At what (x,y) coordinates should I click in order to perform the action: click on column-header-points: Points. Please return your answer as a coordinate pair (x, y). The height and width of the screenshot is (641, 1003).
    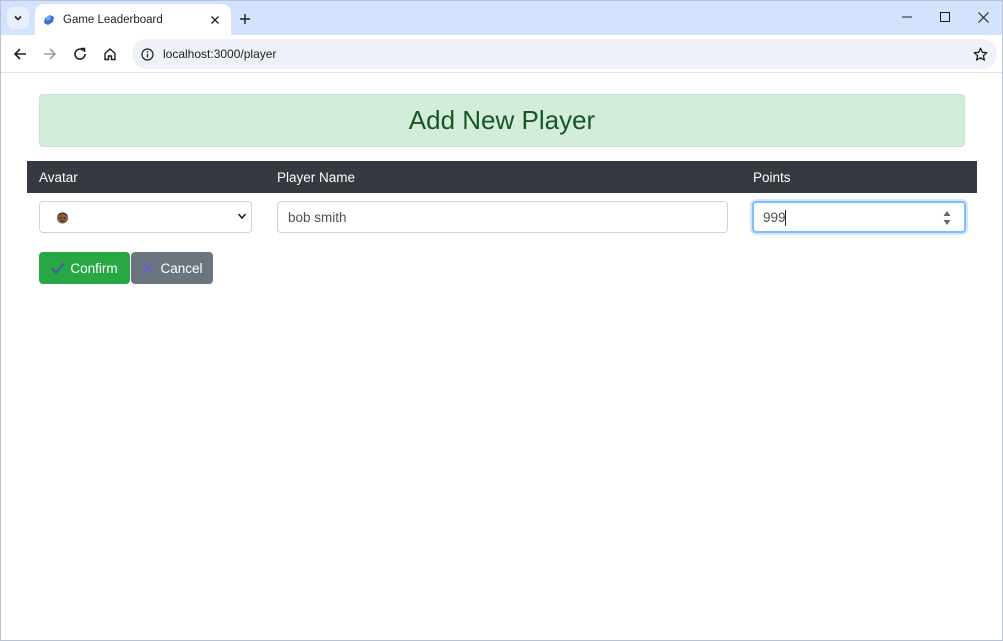
    Looking at the image, I should click on (772, 177).